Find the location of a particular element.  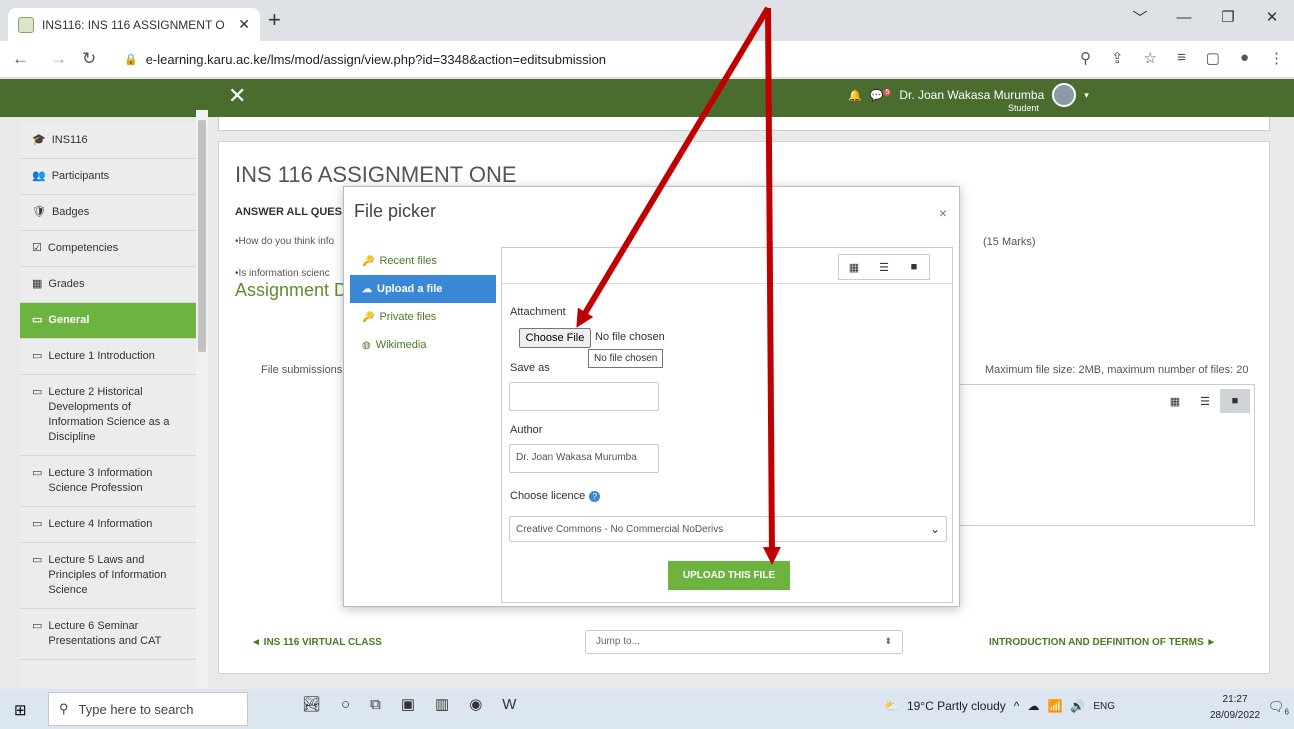

side-panel-icon: ▢ is located at coordinates (1213, 58).